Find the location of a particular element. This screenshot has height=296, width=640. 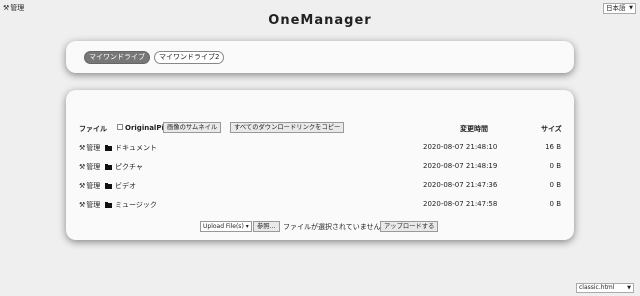

thumbnail-button: 画像のサムネイル is located at coordinates (192, 127).